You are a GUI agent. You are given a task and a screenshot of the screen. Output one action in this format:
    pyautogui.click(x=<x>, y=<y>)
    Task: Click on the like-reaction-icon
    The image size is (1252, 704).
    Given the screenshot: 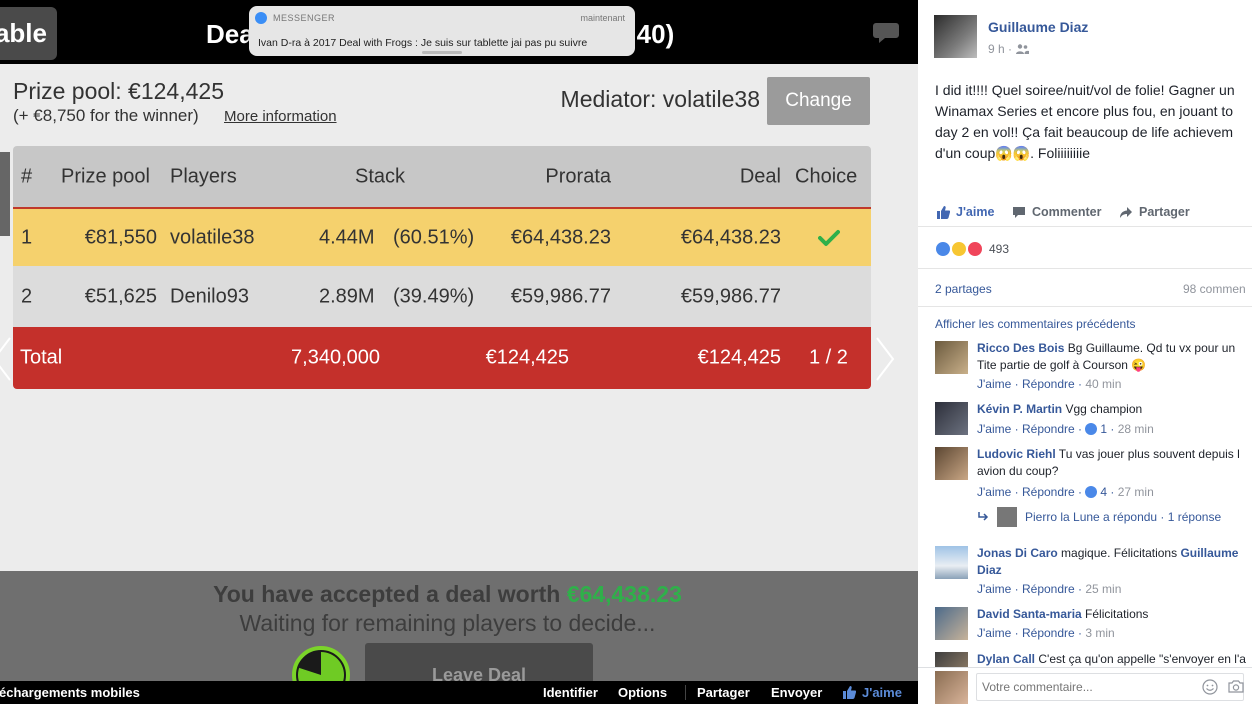 What is the action you would take?
    pyautogui.click(x=943, y=249)
    